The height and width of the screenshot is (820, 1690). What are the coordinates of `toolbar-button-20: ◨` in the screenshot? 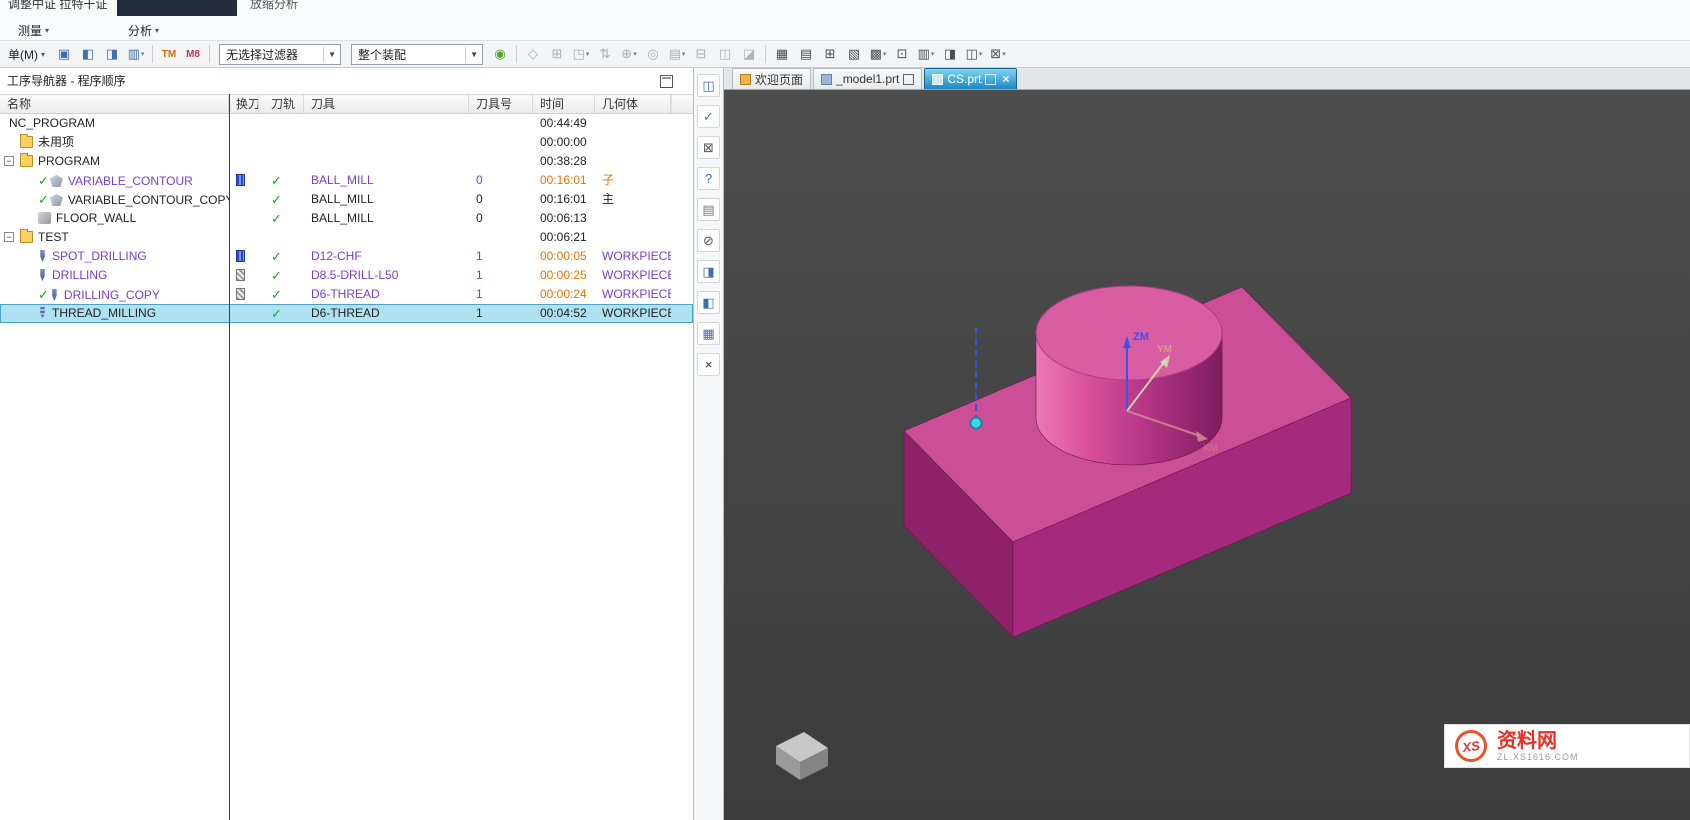 It's located at (950, 54).